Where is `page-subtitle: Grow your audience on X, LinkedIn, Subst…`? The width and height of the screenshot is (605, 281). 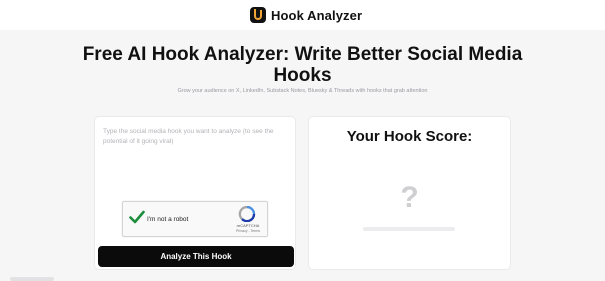
page-subtitle: Grow your audience on X, LinkedIn, Subst… is located at coordinates (302, 91).